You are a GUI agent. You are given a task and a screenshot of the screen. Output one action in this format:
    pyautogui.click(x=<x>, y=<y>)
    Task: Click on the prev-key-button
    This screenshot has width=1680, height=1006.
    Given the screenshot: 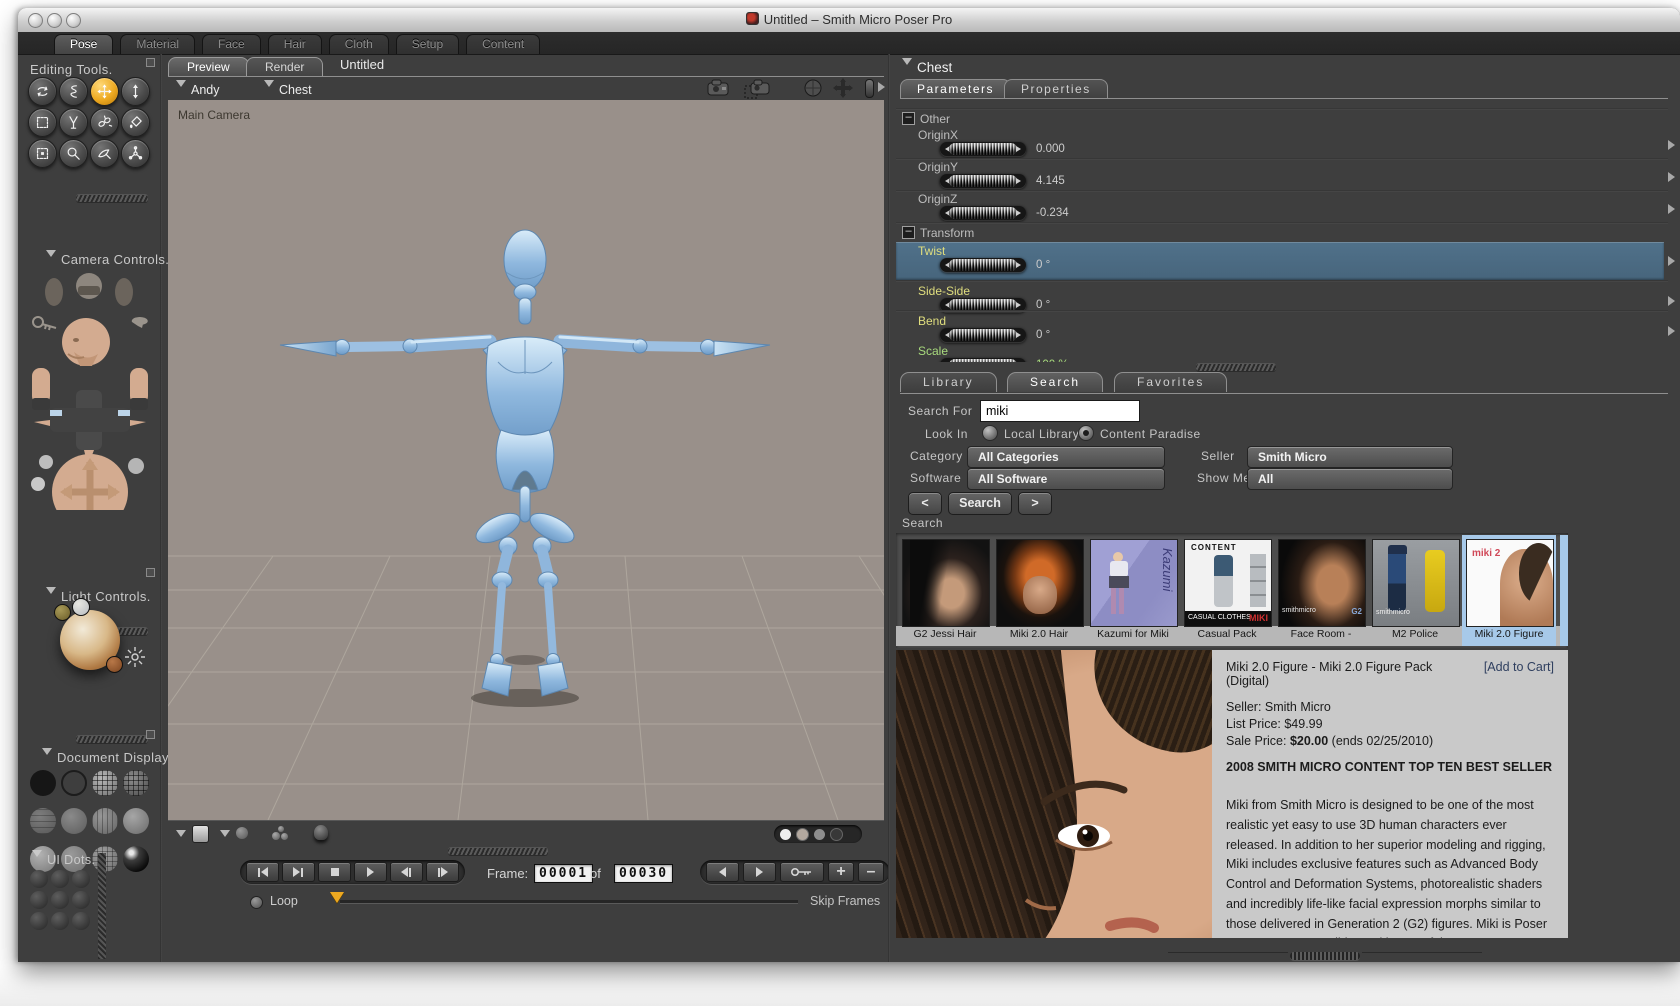 What is the action you would take?
    pyautogui.click(x=722, y=872)
    